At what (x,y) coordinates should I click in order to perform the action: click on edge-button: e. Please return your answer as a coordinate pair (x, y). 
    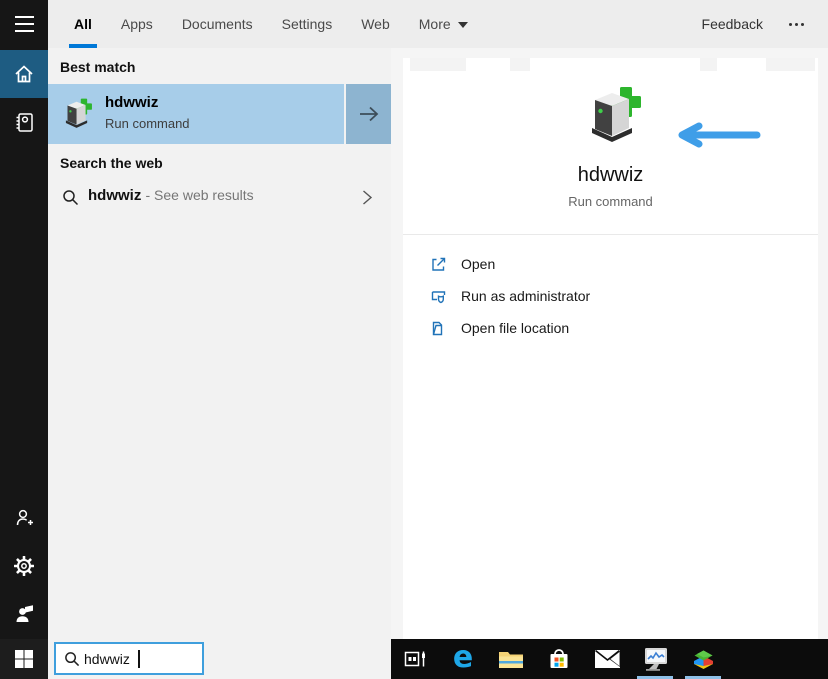
    Looking at the image, I should click on (463, 659).